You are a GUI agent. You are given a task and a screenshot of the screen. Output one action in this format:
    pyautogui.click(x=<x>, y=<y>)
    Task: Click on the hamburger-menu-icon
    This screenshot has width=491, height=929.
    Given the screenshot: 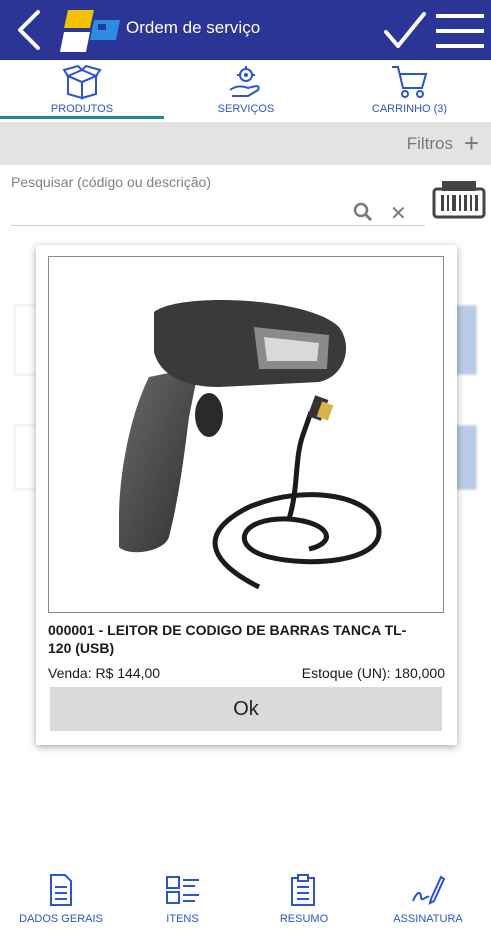 What is the action you would take?
    pyautogui.click(x=460, y=31)
    